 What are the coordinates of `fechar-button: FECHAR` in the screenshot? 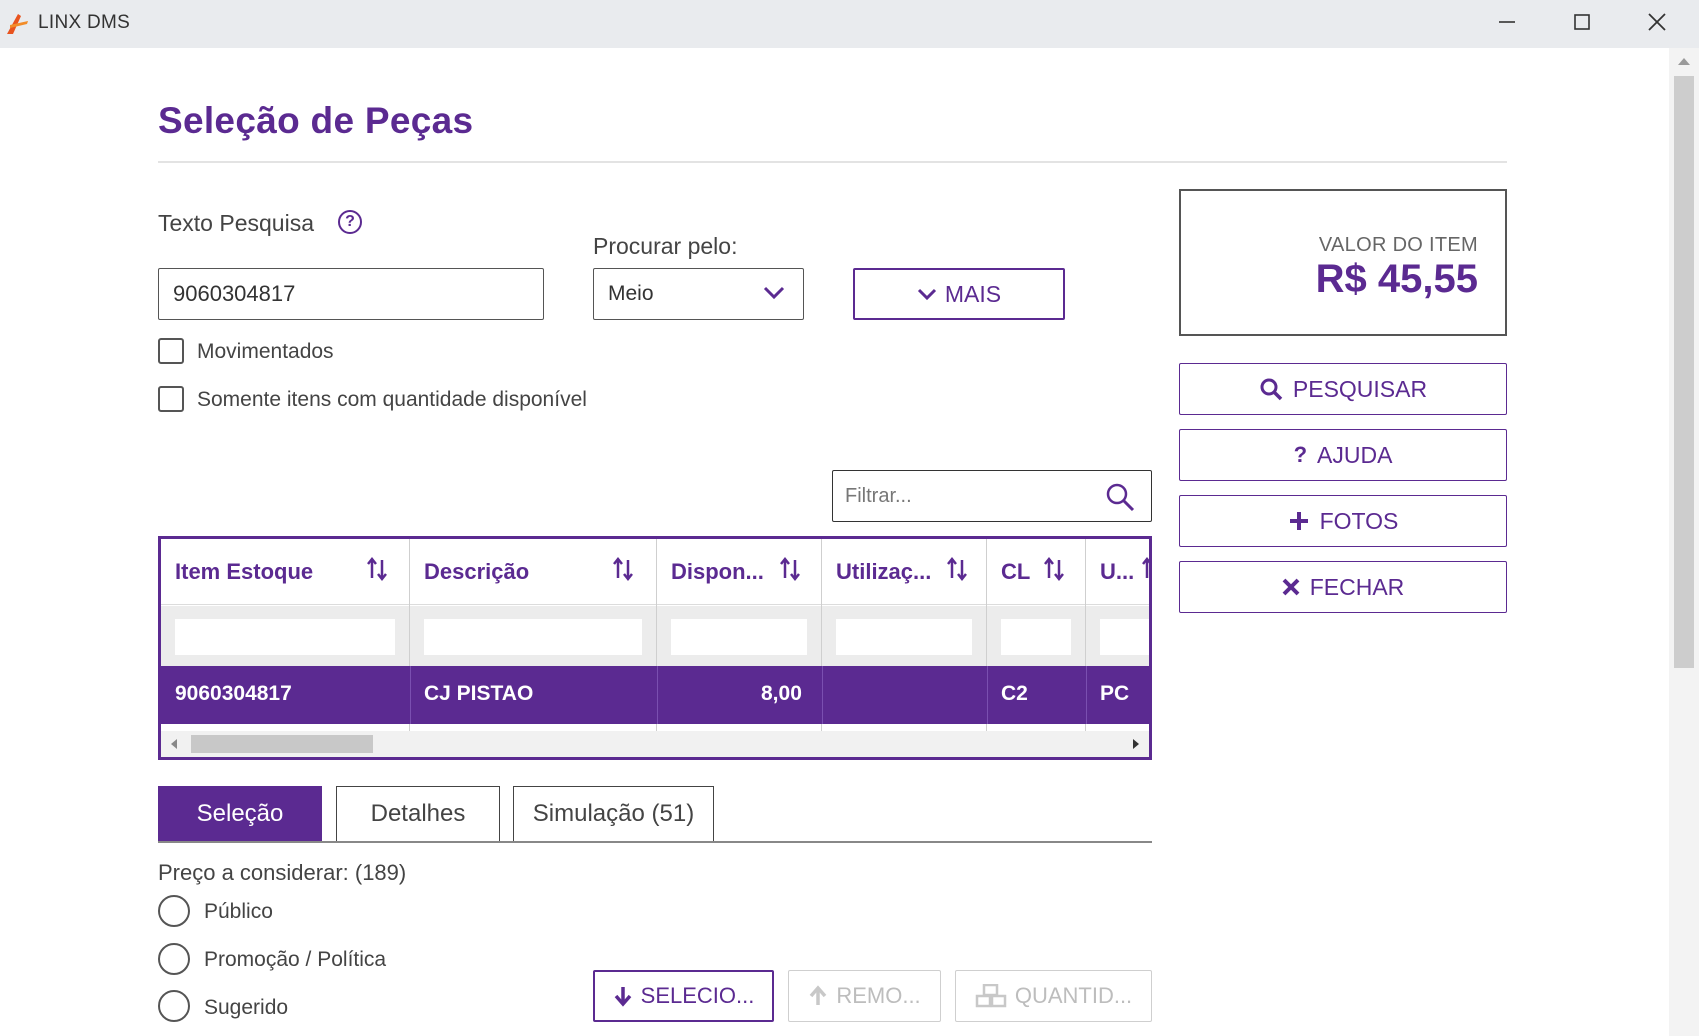 It's located at (1343, 587).